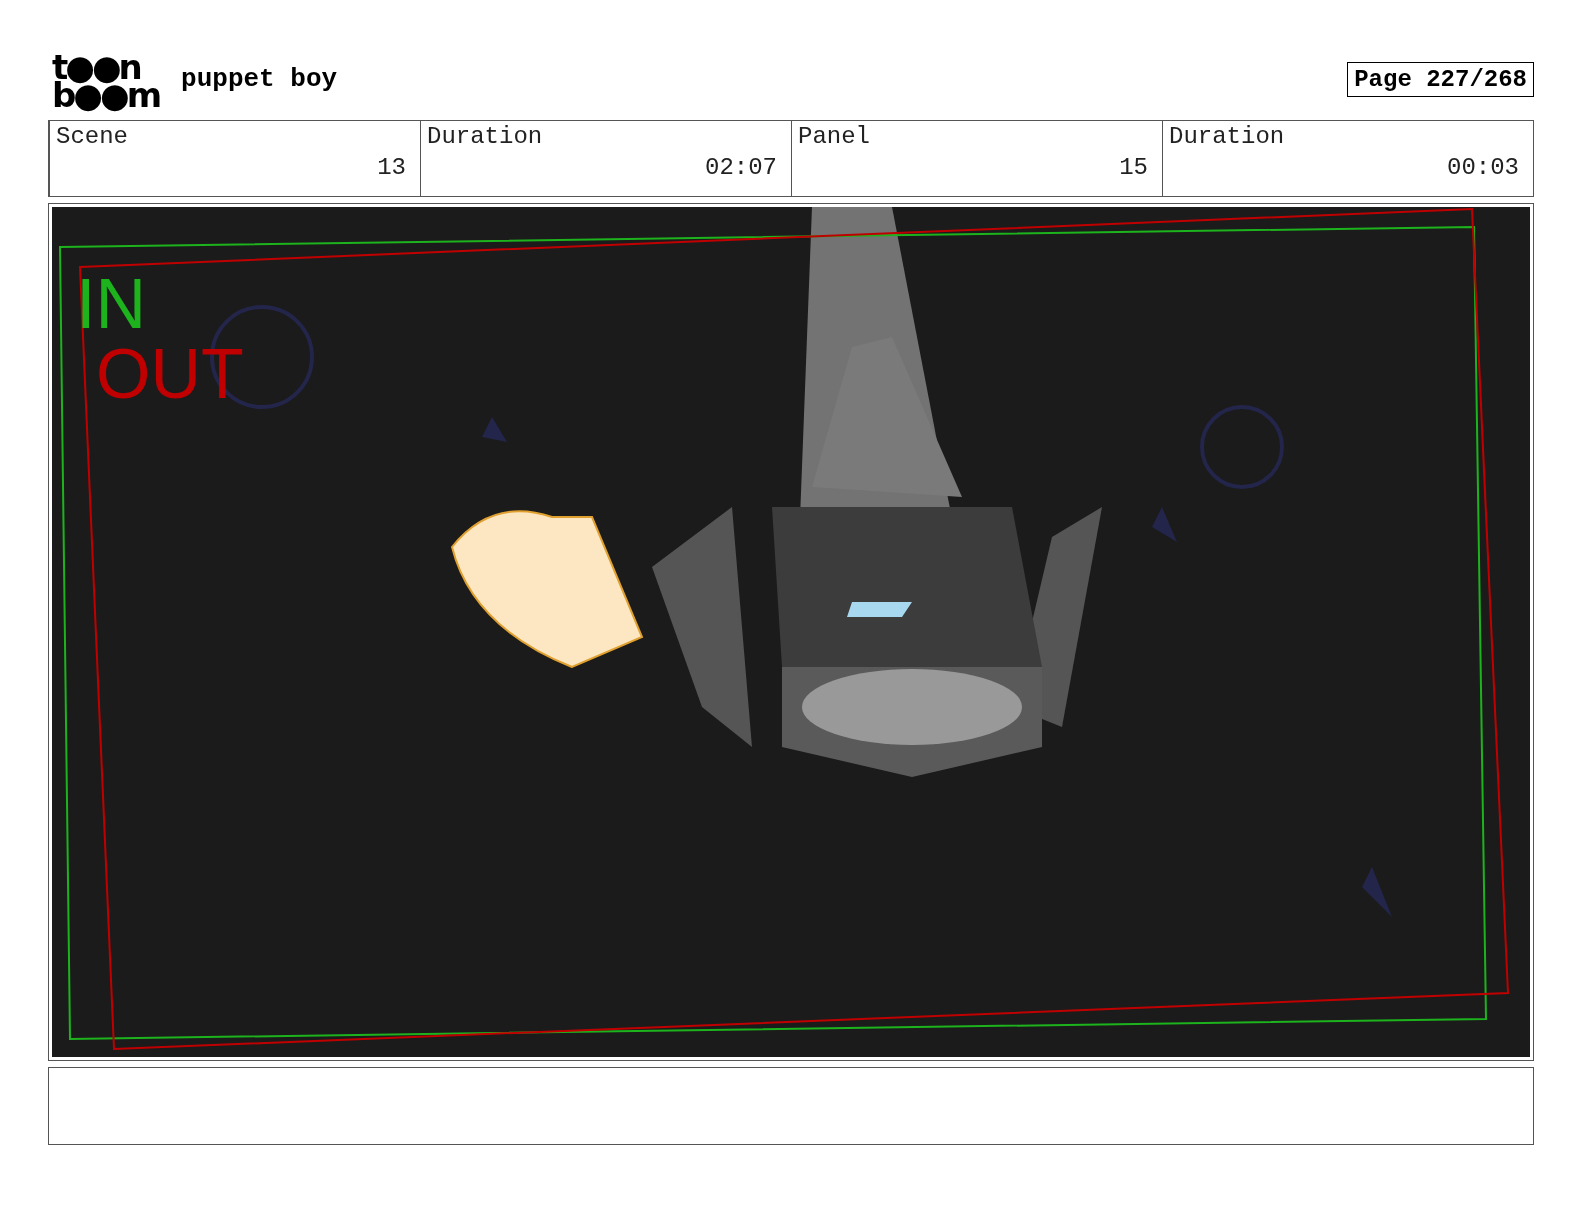 Image resolution: width=1584 pixels, height=1224 pixels. I want to click on field-value: 13, so click(391, 167).